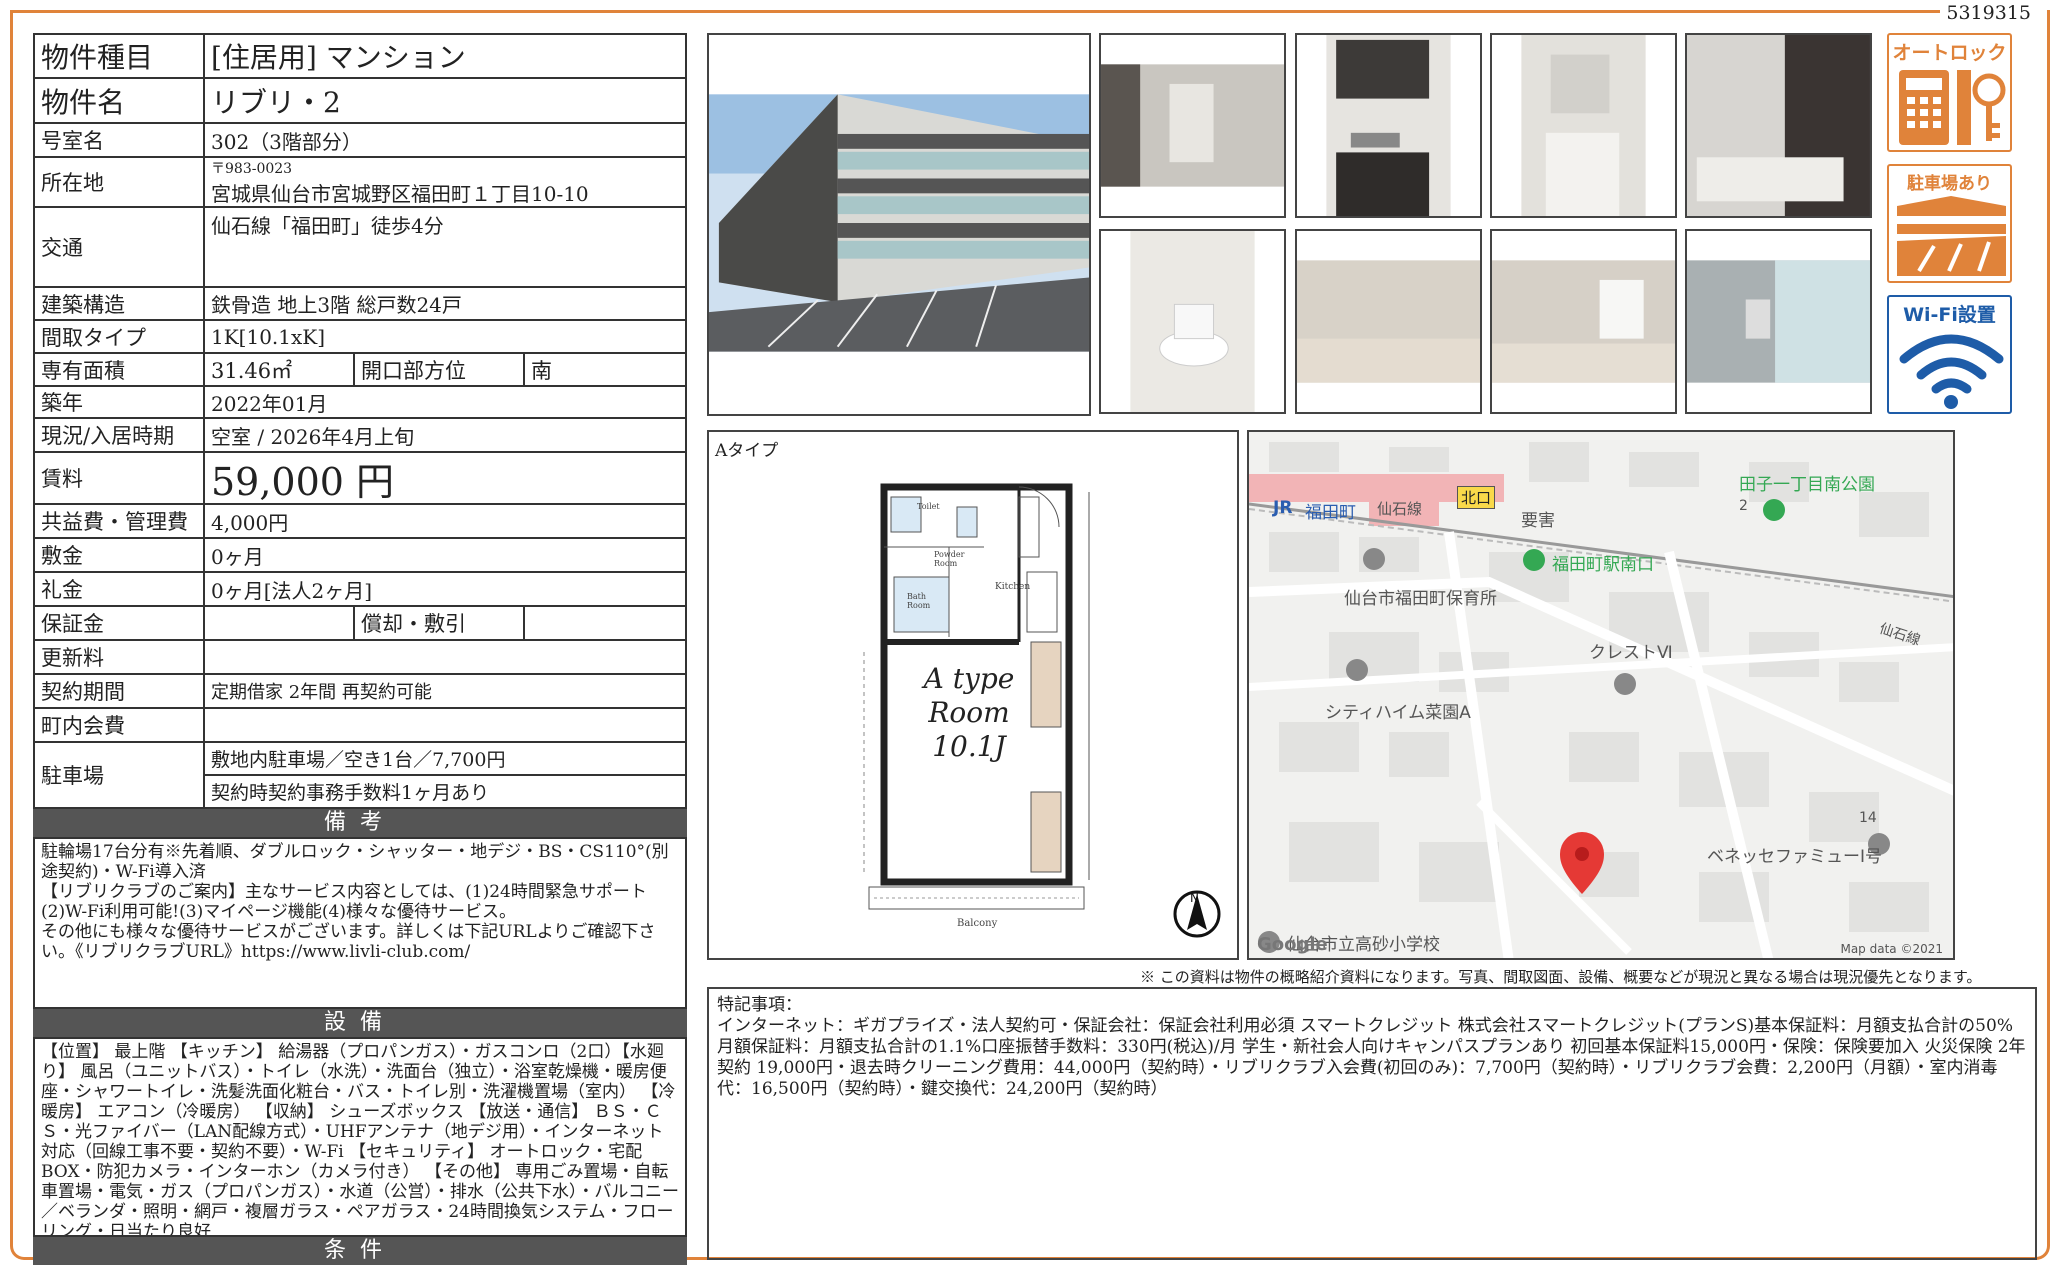 The width and height of the screenshot is (2056, 1265). I want to click on row-type: 物件種目 [住居用] マンション, so click(360, 55).